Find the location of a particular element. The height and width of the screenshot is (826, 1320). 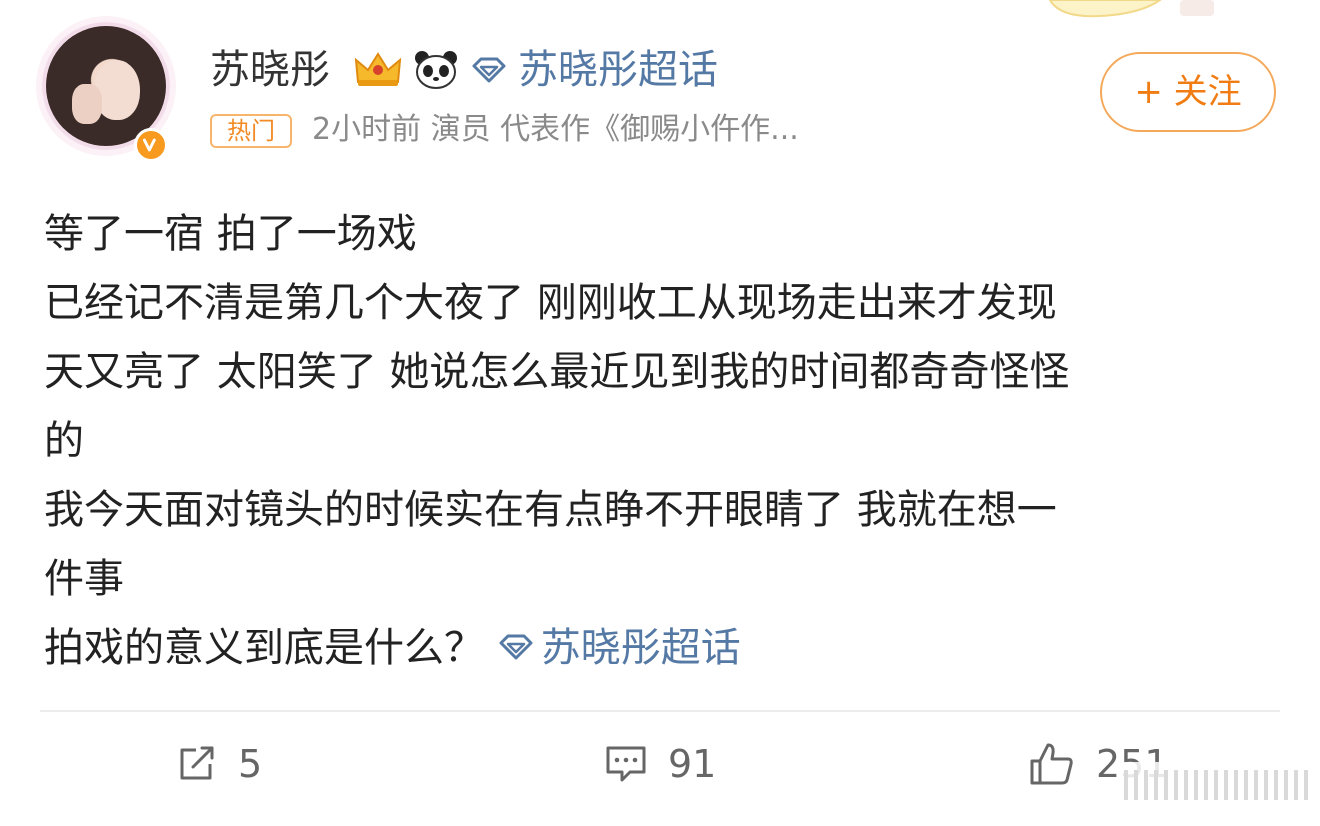

comment-count: 91 is located at coordinates (692, 764).